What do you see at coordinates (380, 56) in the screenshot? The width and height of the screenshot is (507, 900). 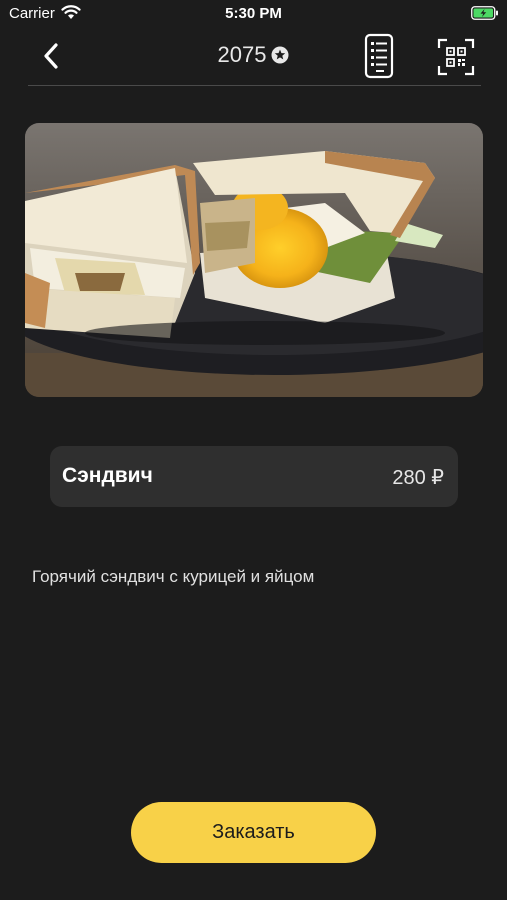 I see `menu-list-icon` at bounding box center [380, 56].